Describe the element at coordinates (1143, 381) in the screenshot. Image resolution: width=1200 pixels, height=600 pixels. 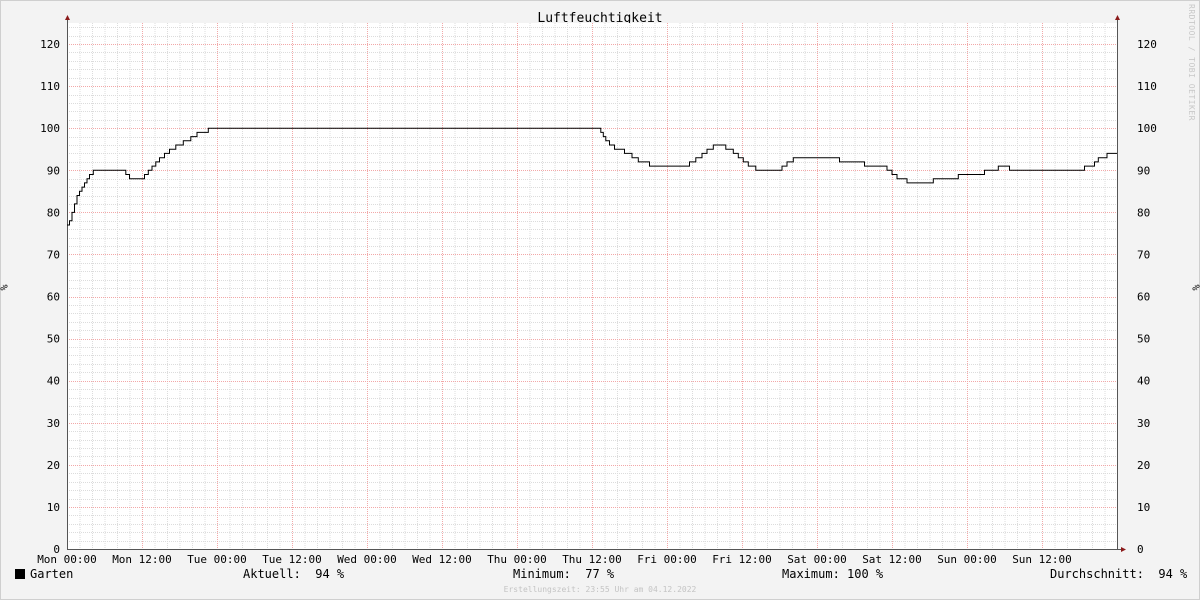
I see `y-tick-label-right: 40` at that location.